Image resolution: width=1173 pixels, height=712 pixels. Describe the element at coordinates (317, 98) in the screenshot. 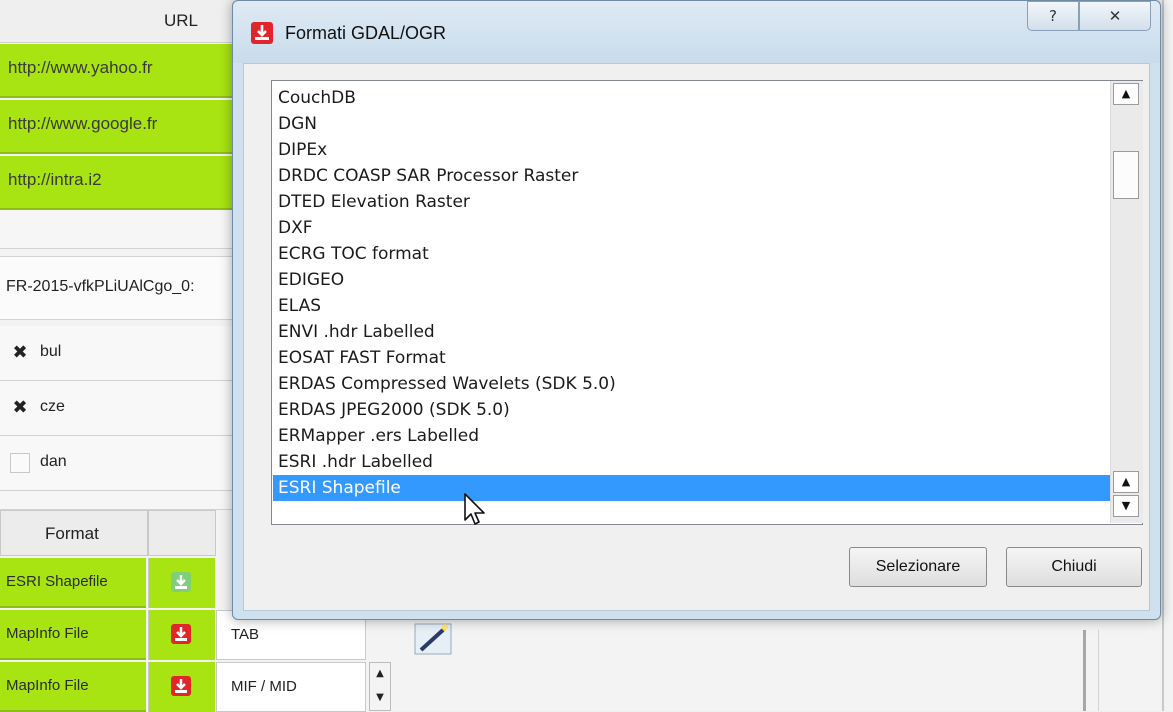

I see `list-item: CouchDB` at that location.